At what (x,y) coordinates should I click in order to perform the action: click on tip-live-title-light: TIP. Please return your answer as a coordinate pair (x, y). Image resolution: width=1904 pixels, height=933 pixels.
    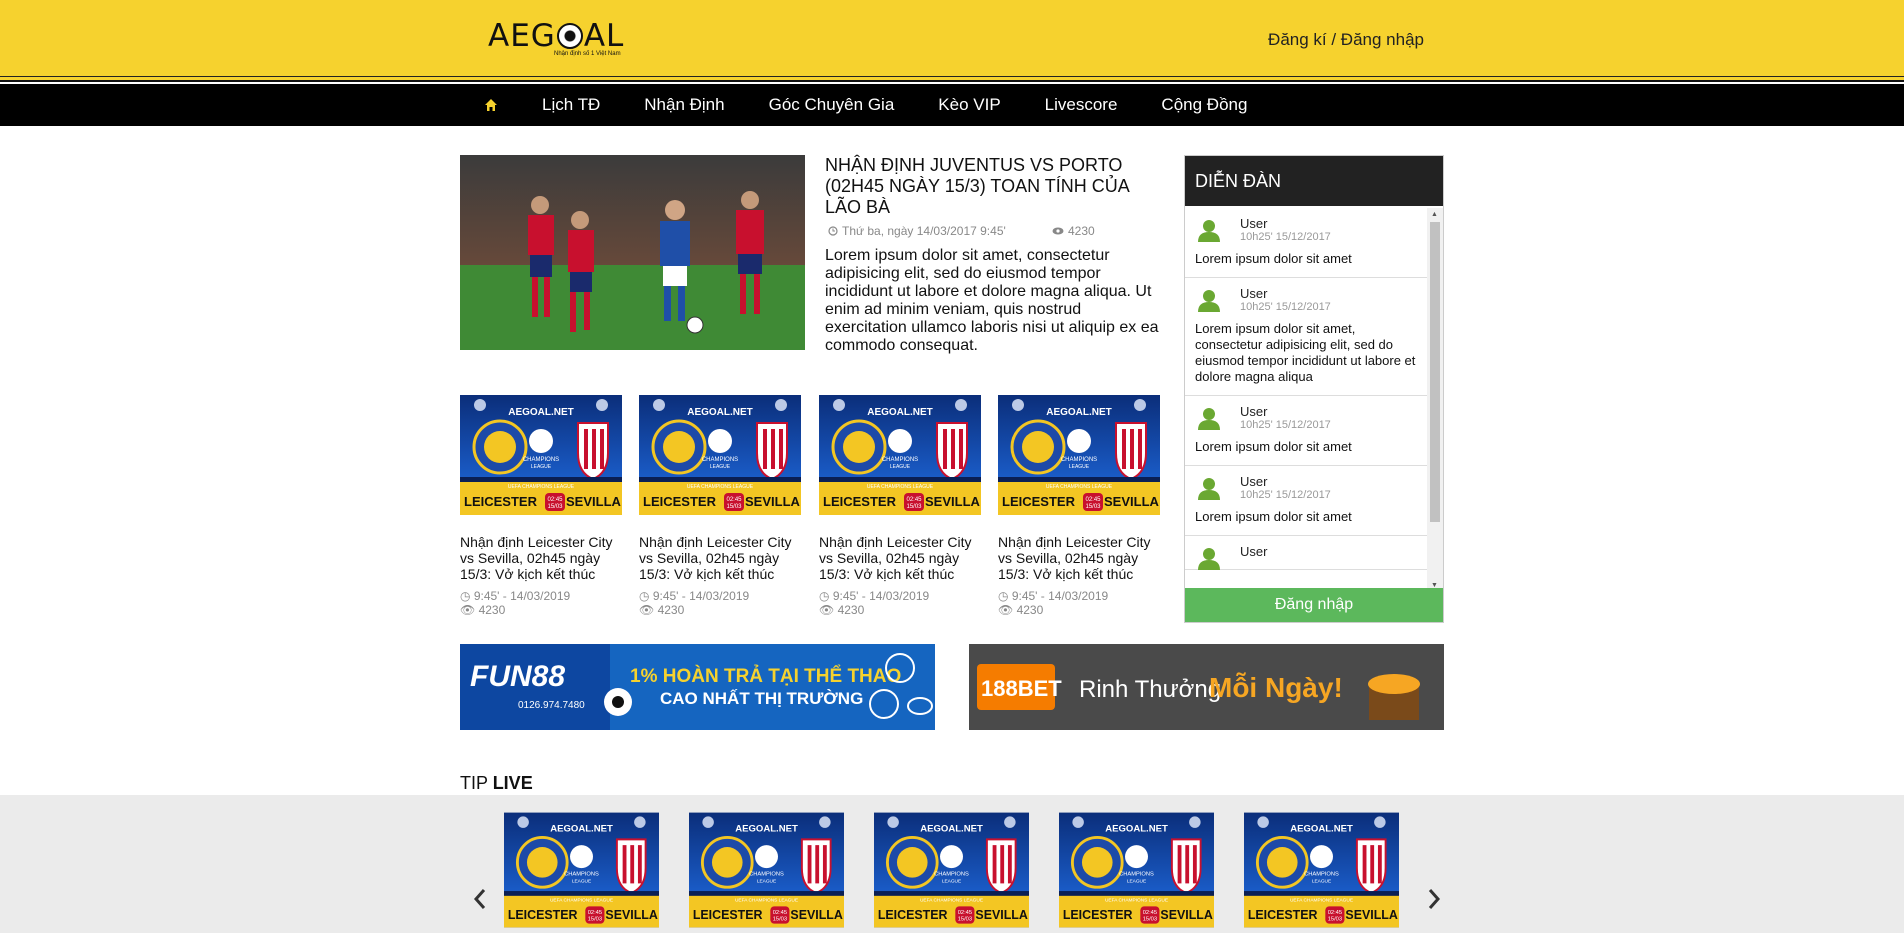
    Looking at the image, I should click on (476, 783).